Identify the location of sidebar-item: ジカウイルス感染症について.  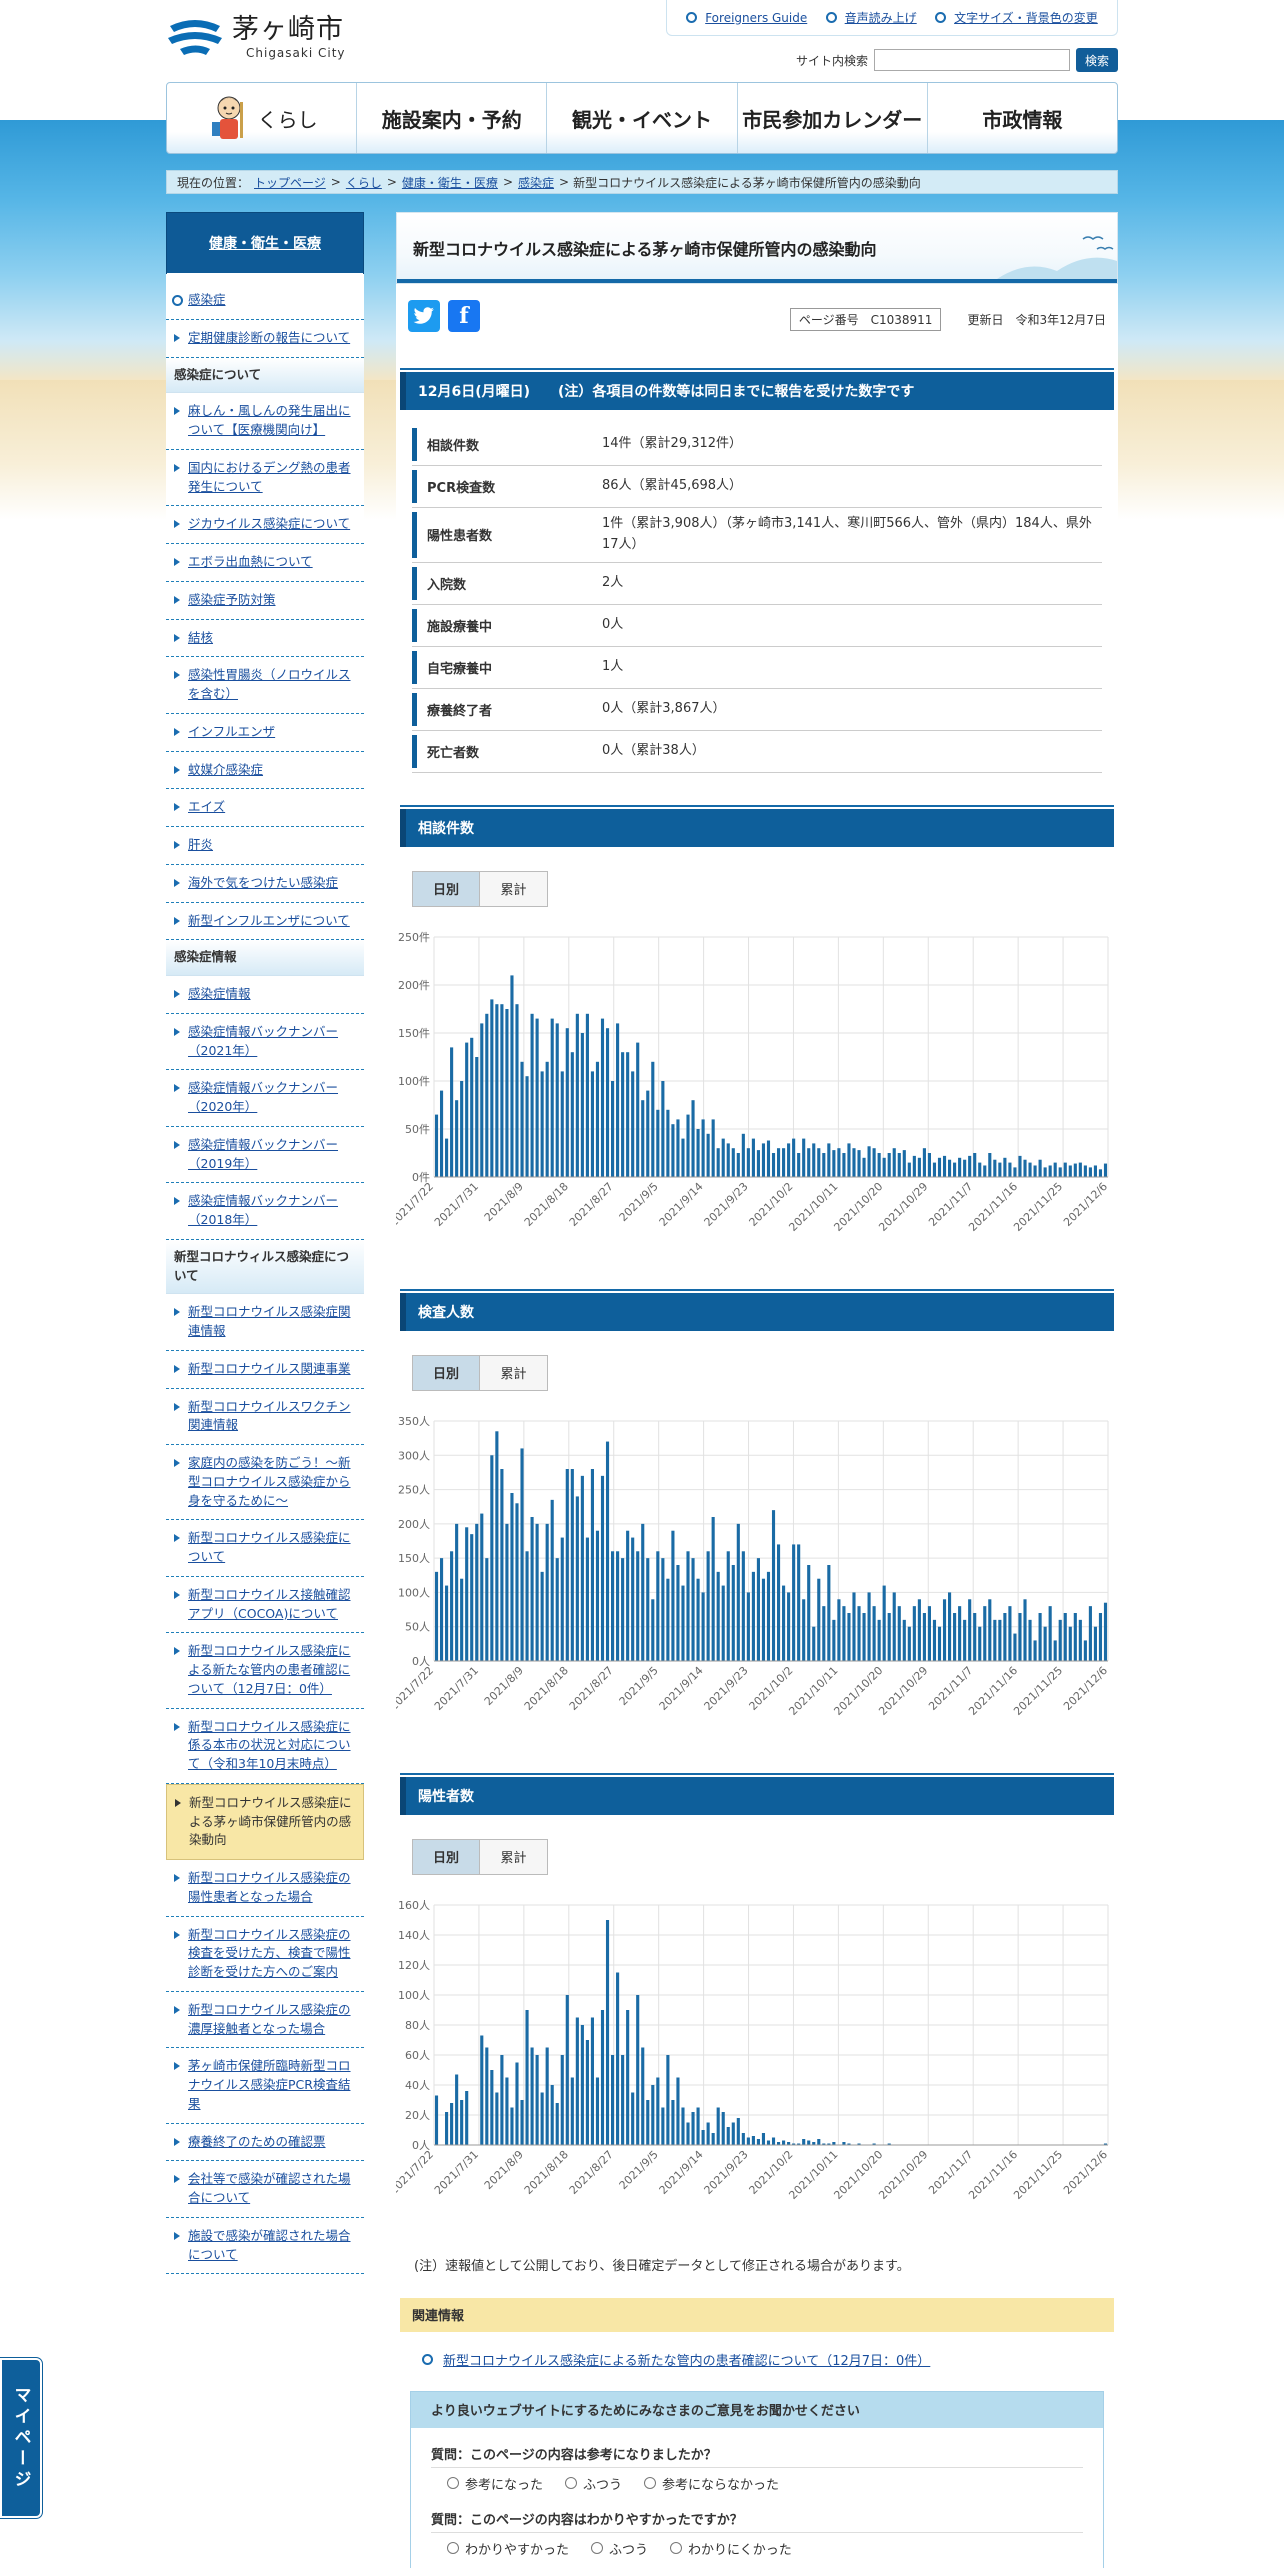
(265, 525).